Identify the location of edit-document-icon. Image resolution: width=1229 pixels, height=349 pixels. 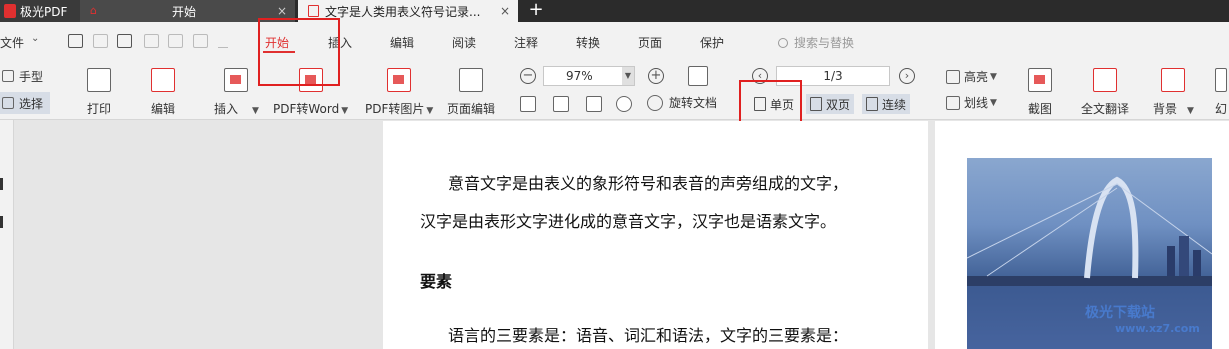
(163, 80).